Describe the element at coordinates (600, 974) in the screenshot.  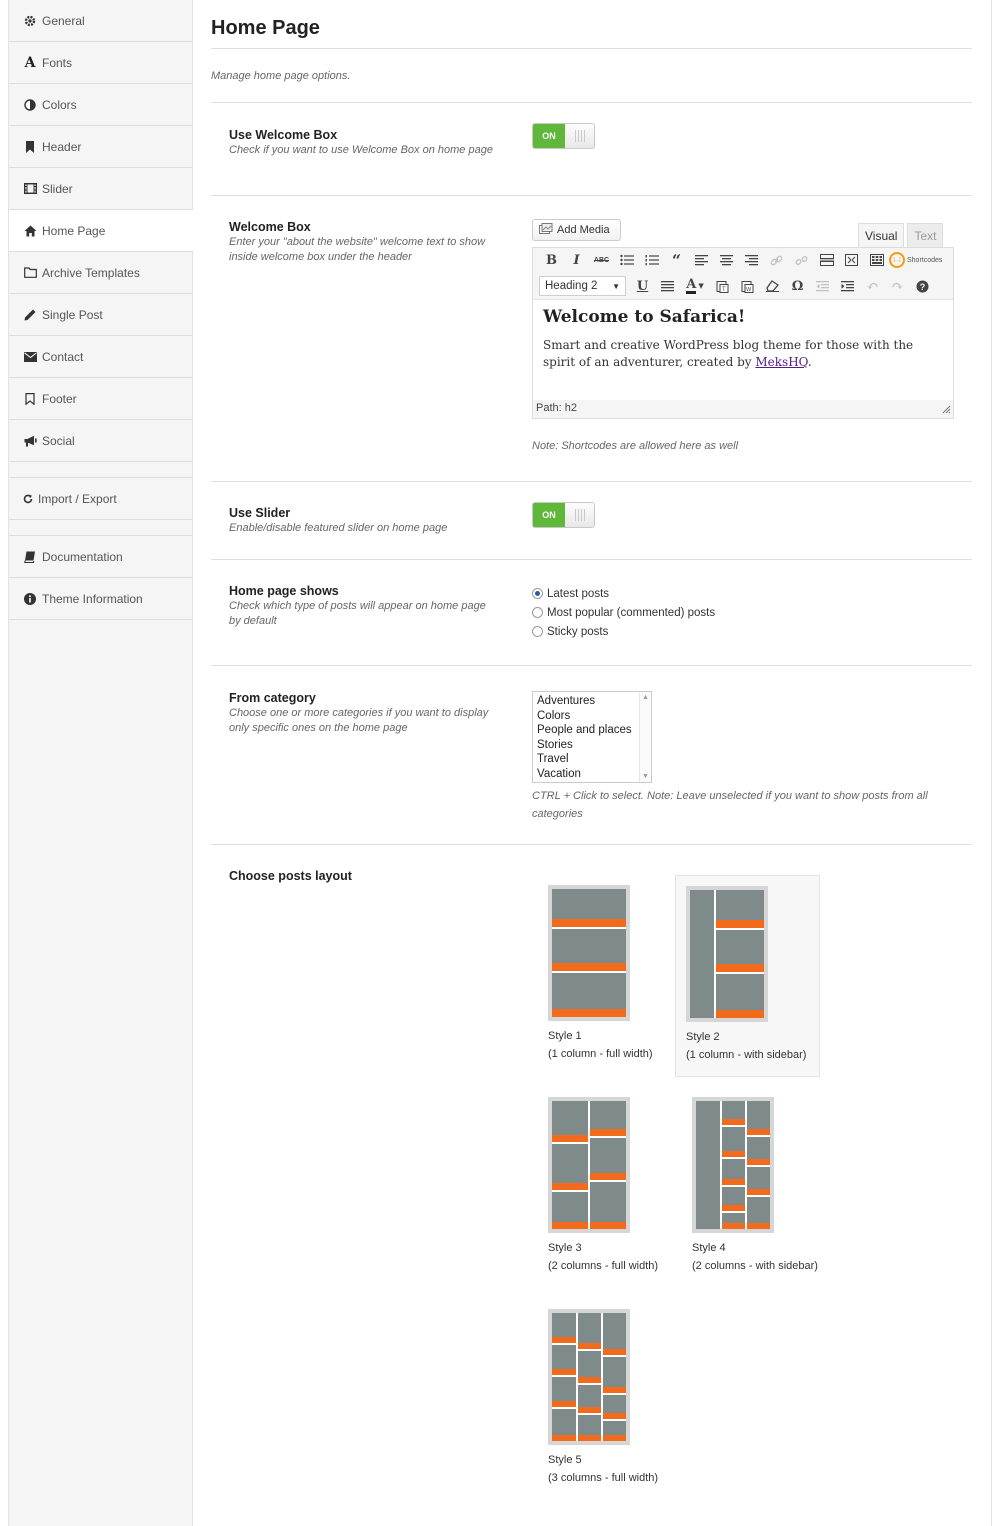
I see `layout-style-1: Style 1 (1 column - full width)` at that location.